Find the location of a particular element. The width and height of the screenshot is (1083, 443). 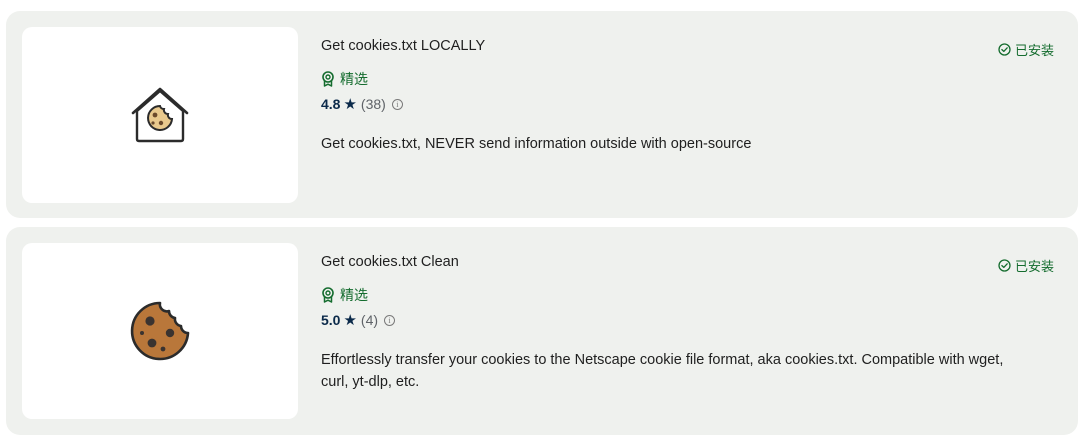

rating-score: 4.8 is located at coordinates (331, 104).